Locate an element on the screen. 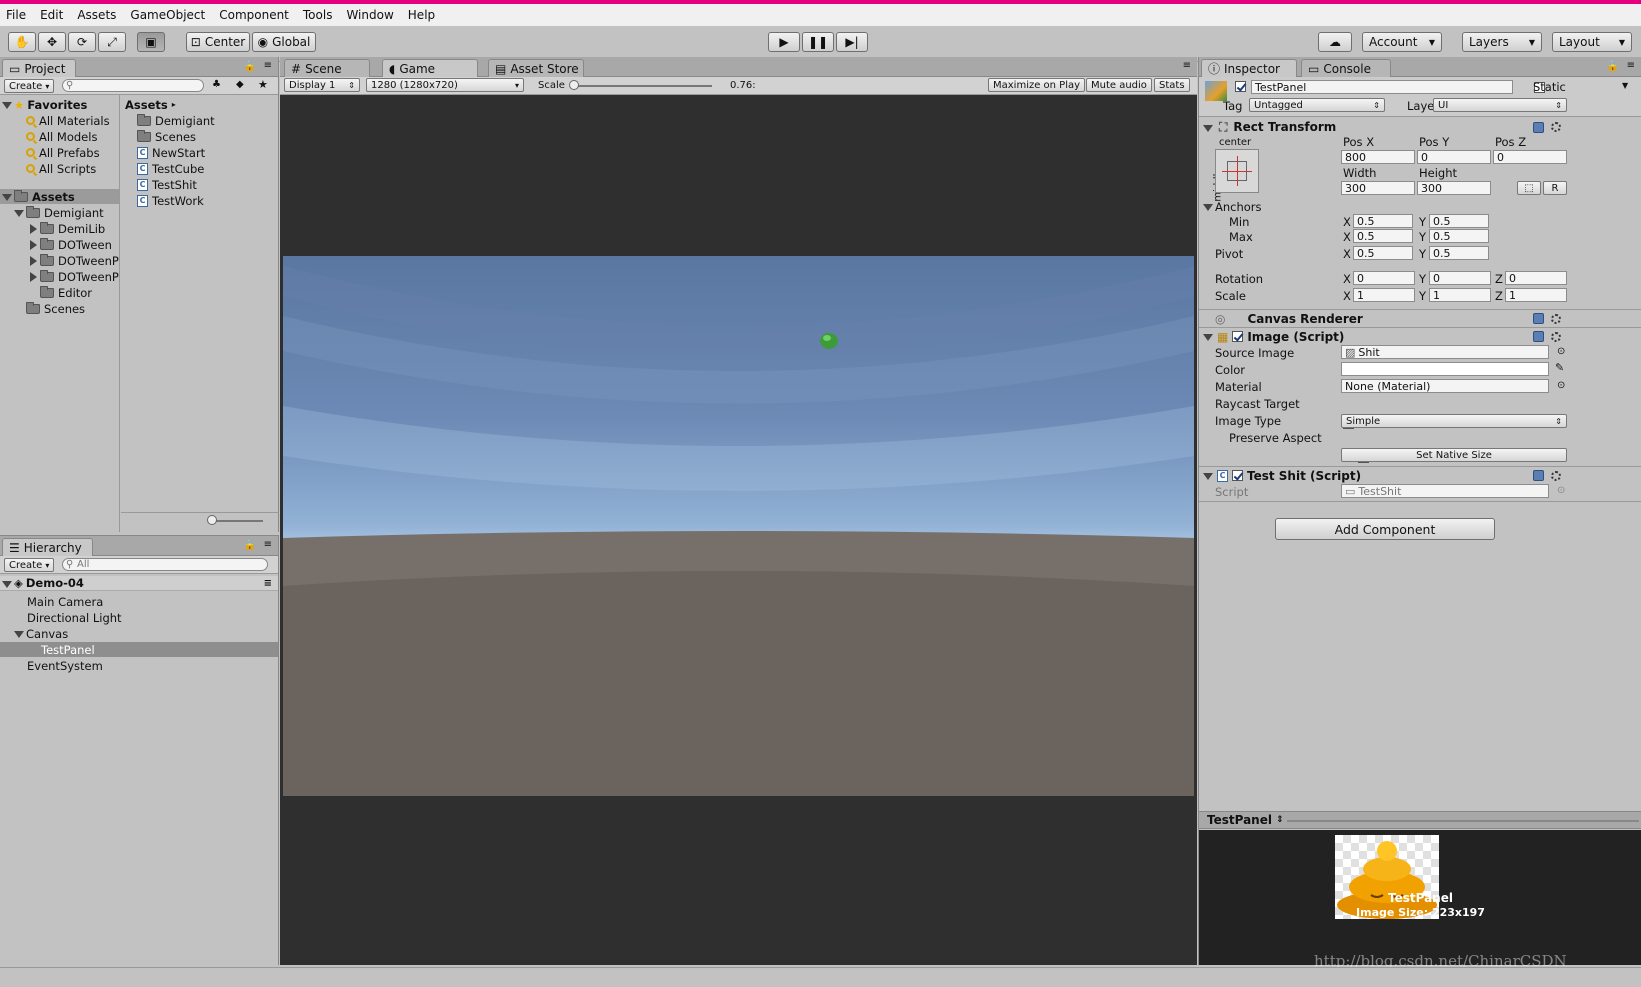 The image size is (1641, 987). filter-type-icon: ♣ is located at coordinates (216, 84).